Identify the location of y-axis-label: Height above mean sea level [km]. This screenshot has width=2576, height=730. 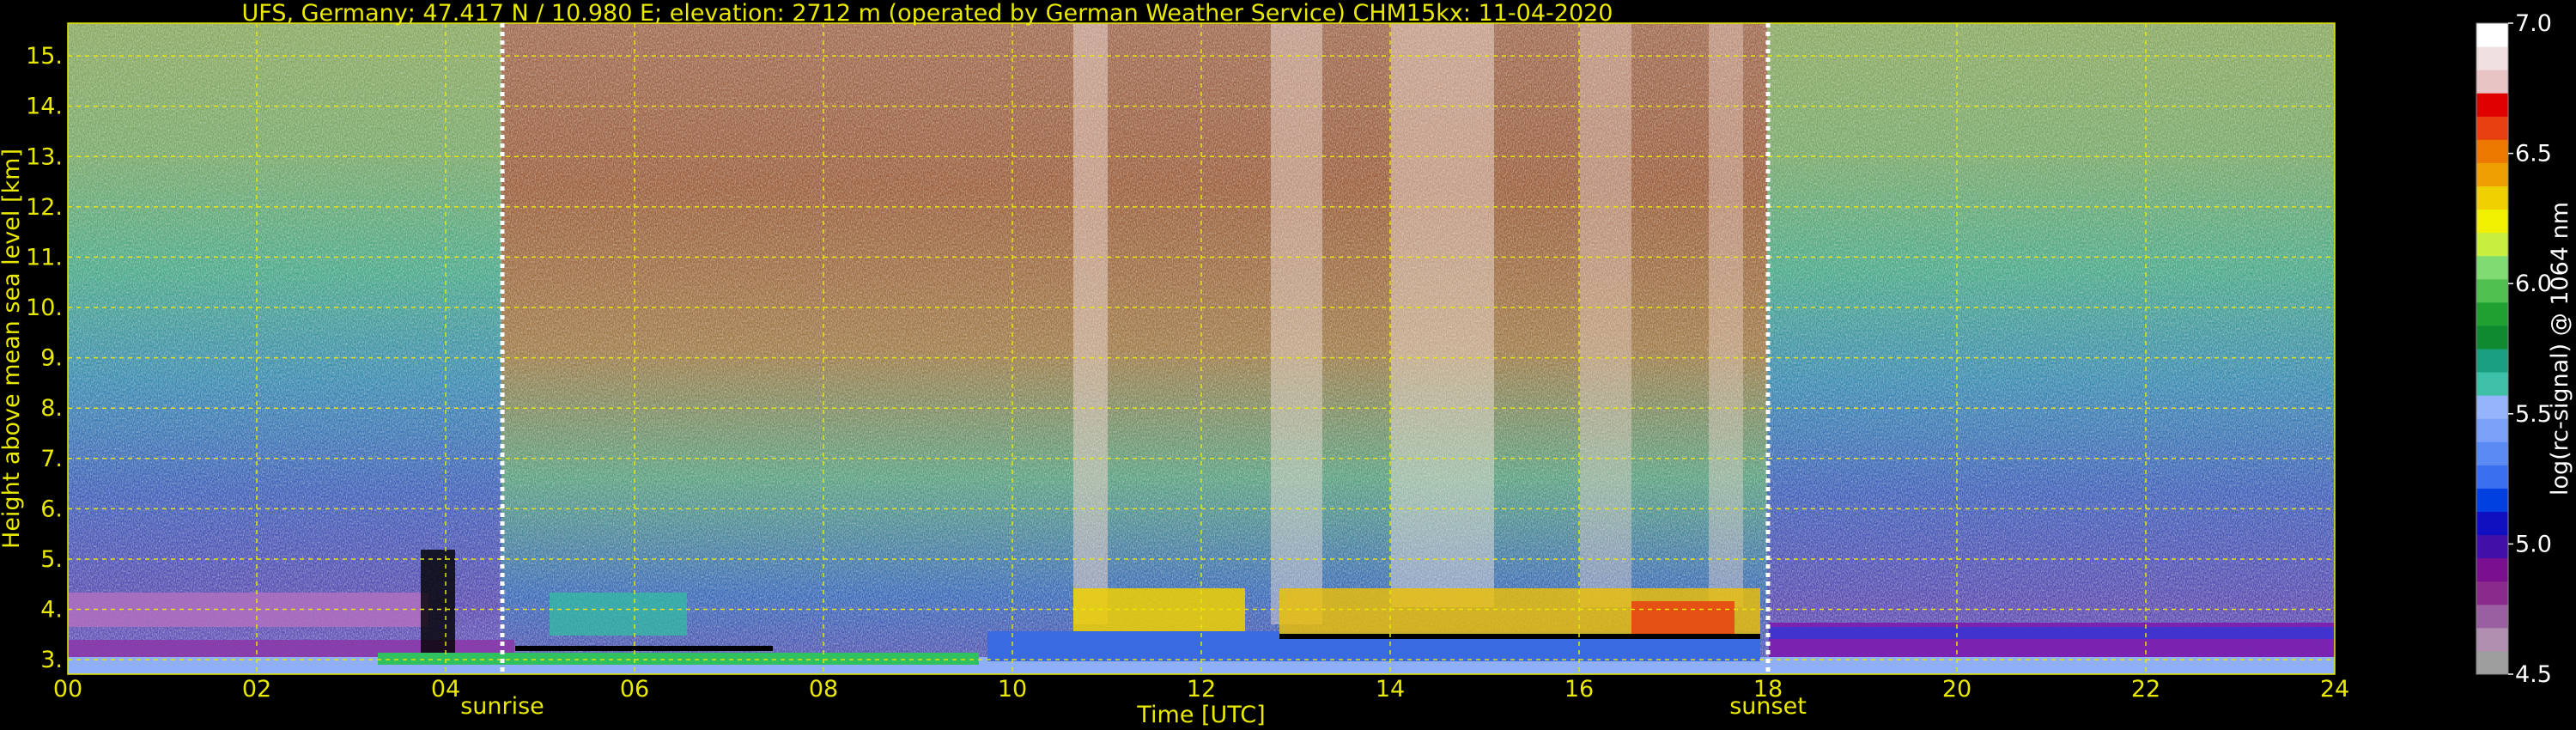
(13, 349).